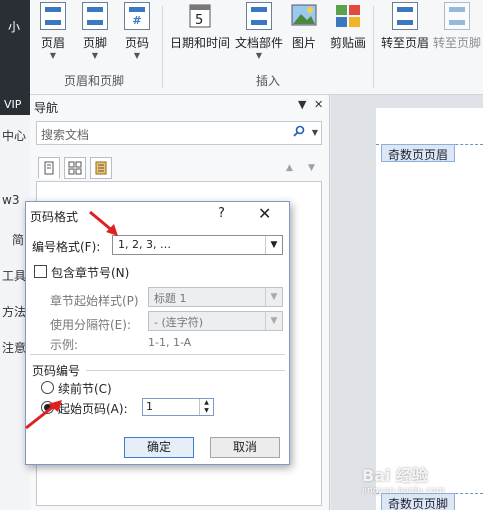  Describe the element at coordinates (259, 35) in the screenshot. I see `document-parts-button: 文档部件 ▼` at that location.